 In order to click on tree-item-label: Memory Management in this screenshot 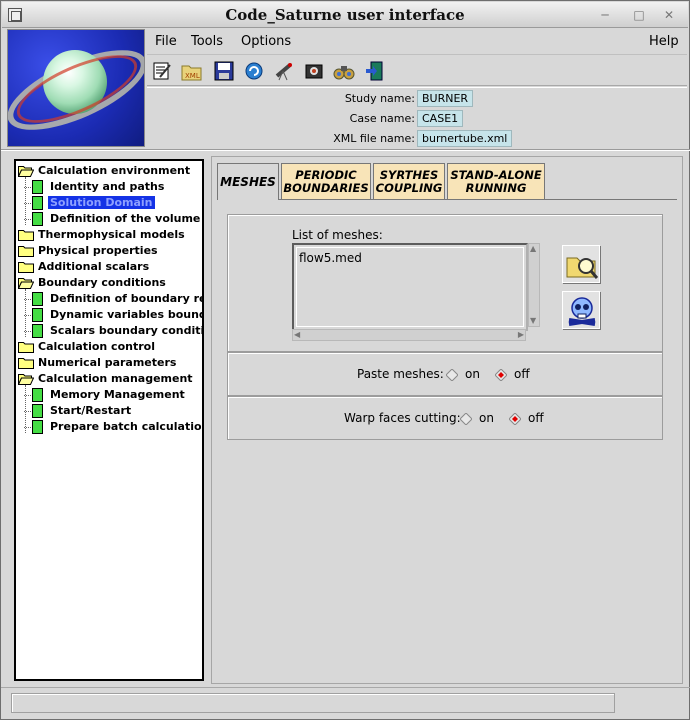, I will do `click(117, 394)`.